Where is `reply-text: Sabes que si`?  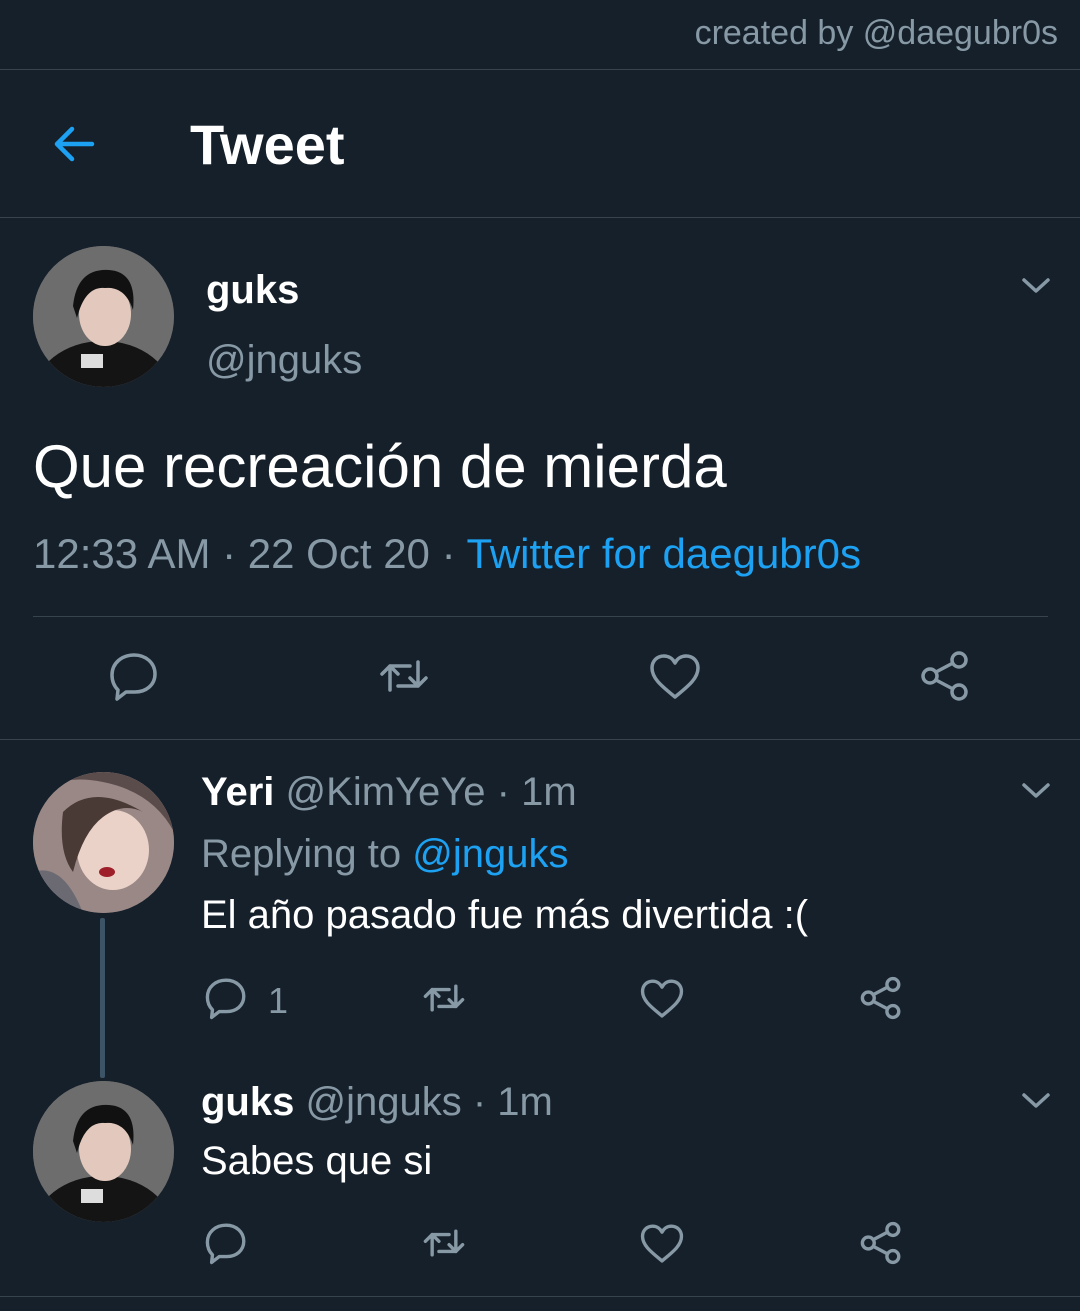 reply-text: Sabes que si is located at coordinates (317, 1161).